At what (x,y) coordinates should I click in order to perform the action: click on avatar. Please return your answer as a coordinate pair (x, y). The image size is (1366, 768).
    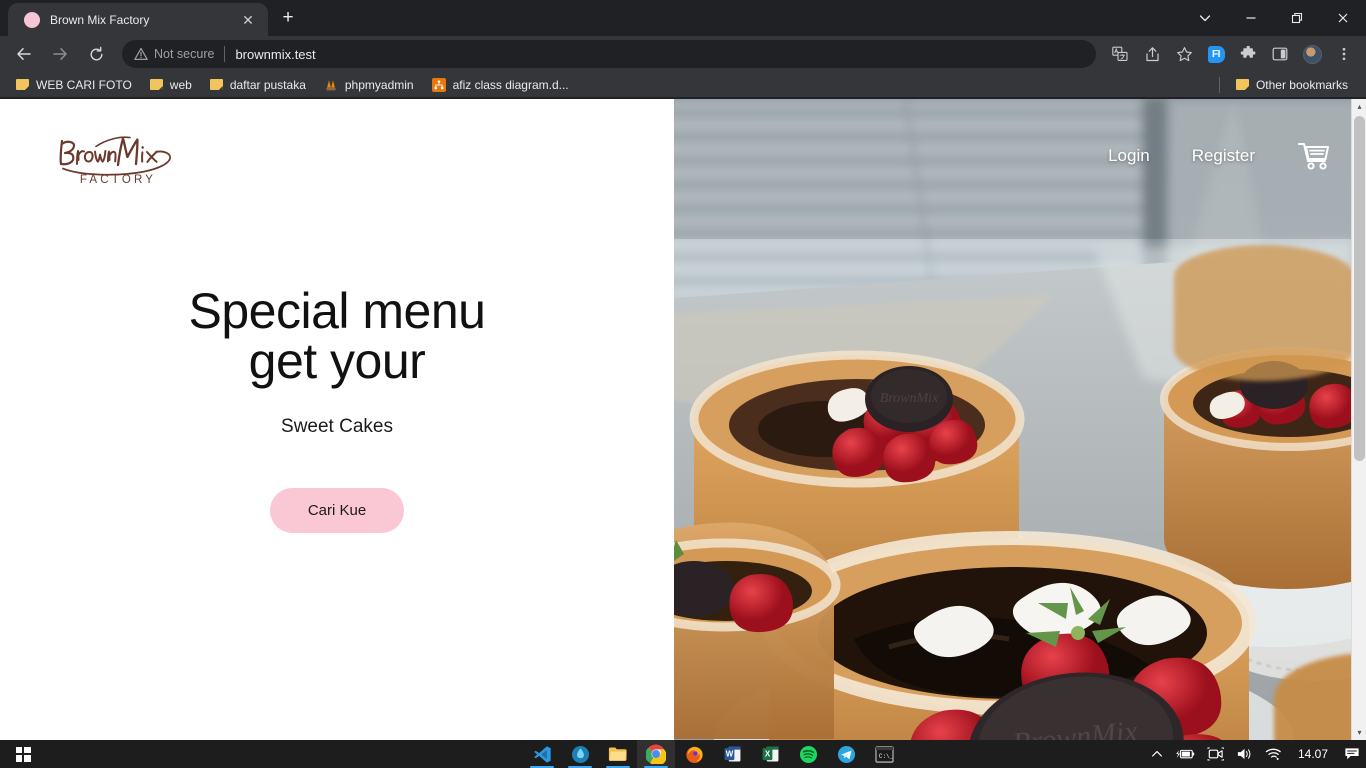
    Looking at the image, I should click on (1312, 54).